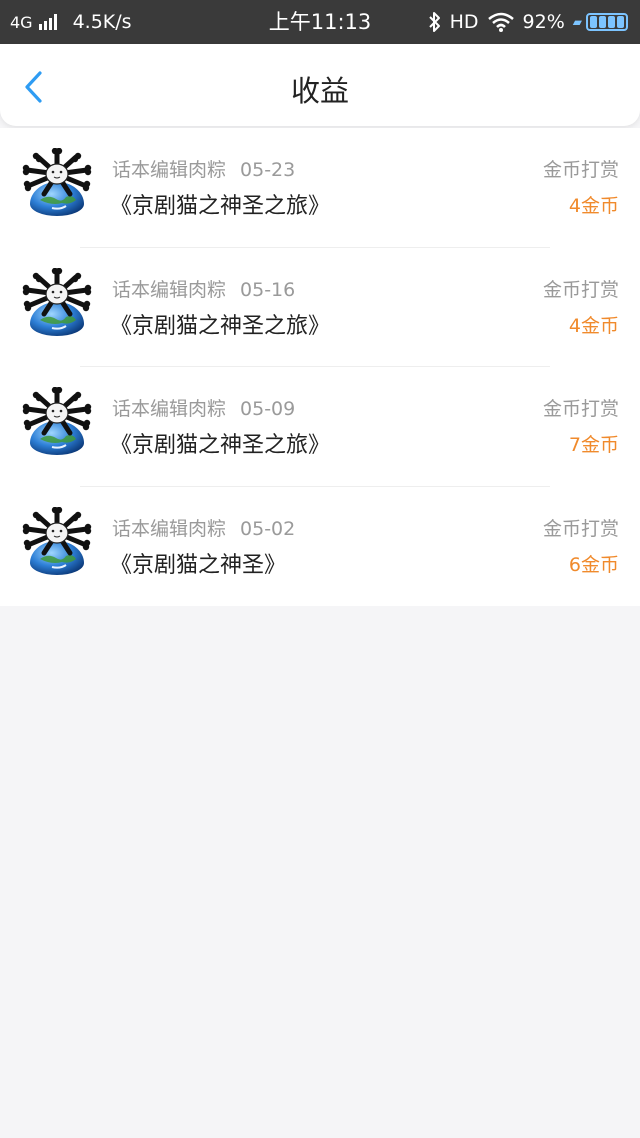 The width and height of the screenshot is (640, 1138). What do you see at coordinates (268, 528) in the screenshot?
I see `item-date: 05-02` at bounding box center [268, 528].